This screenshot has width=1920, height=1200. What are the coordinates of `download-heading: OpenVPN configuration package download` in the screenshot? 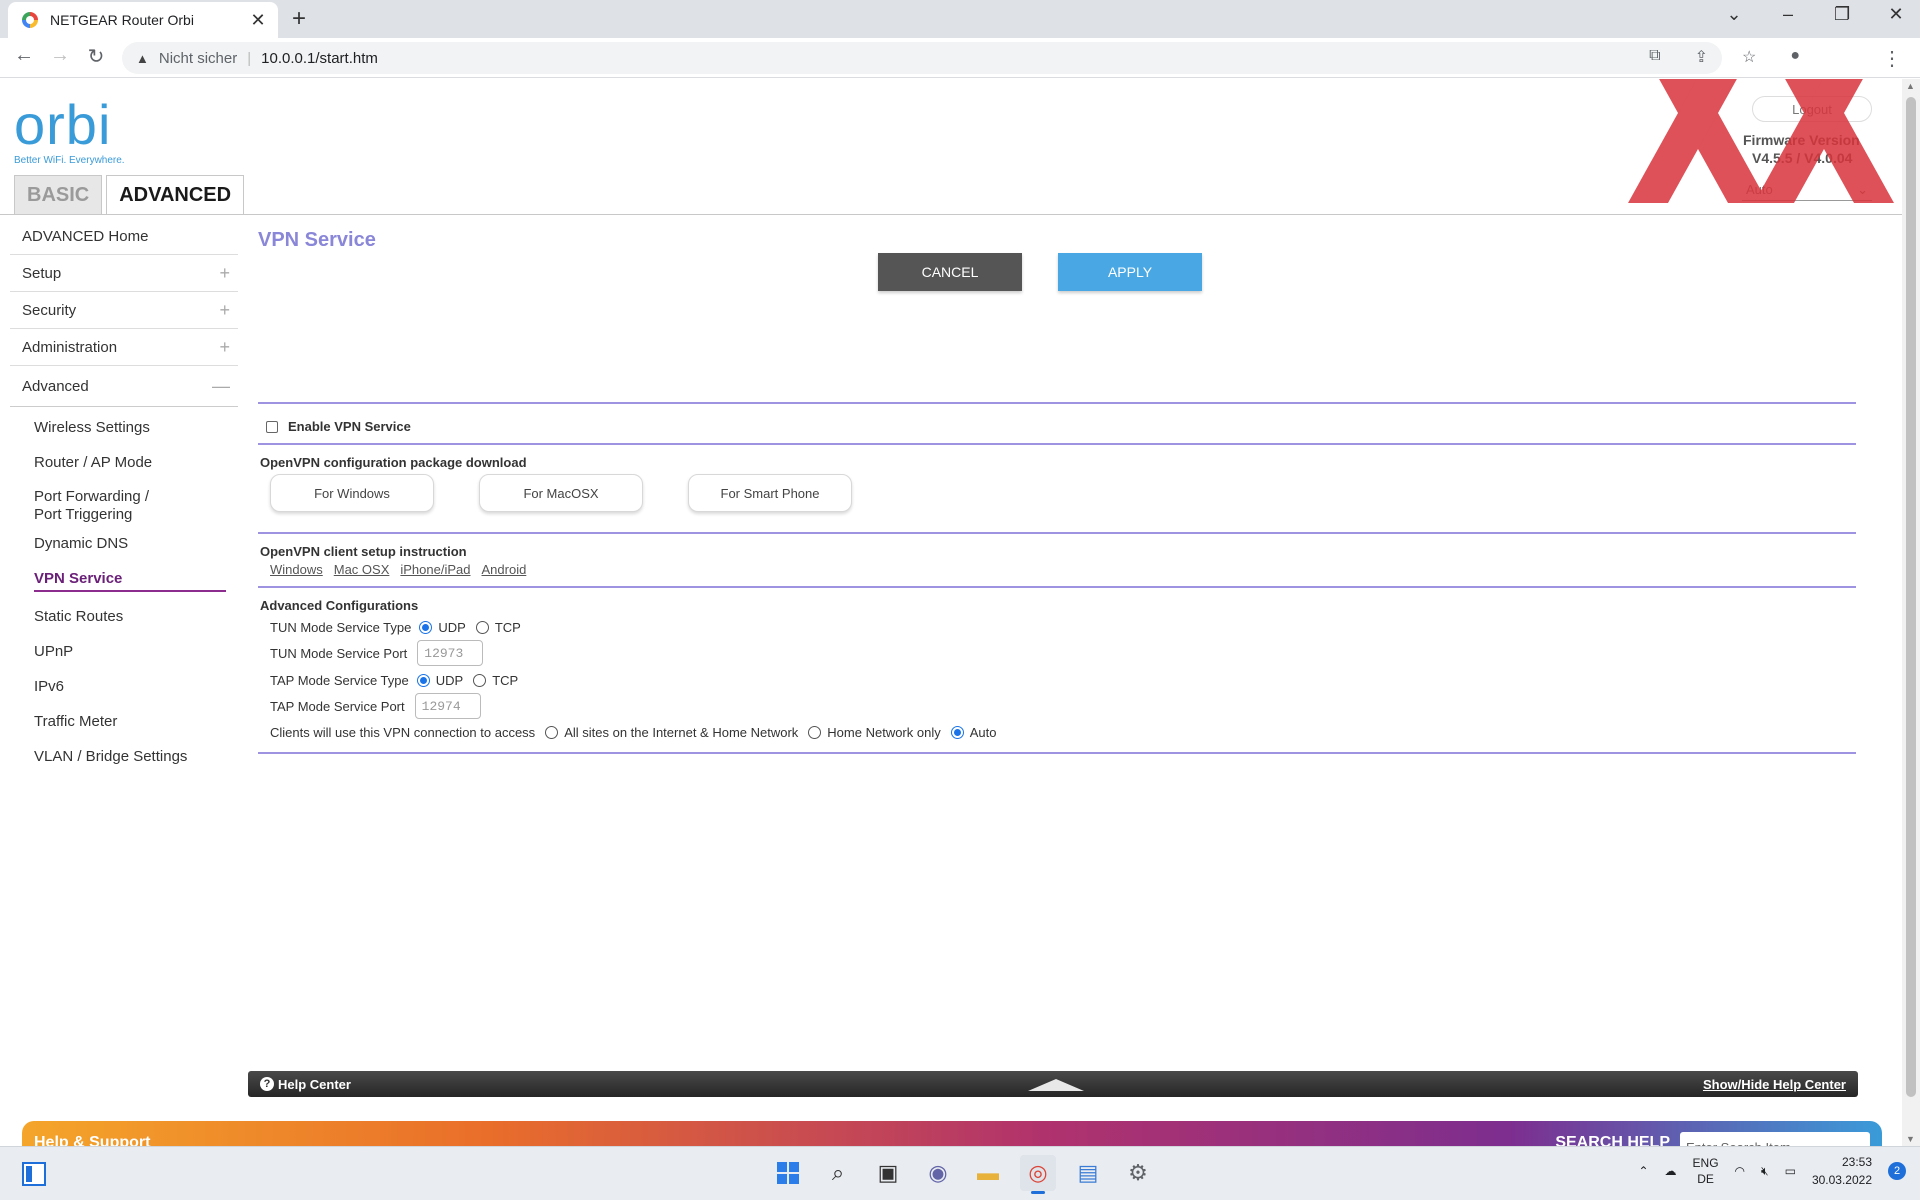 It's located at (393, 462).